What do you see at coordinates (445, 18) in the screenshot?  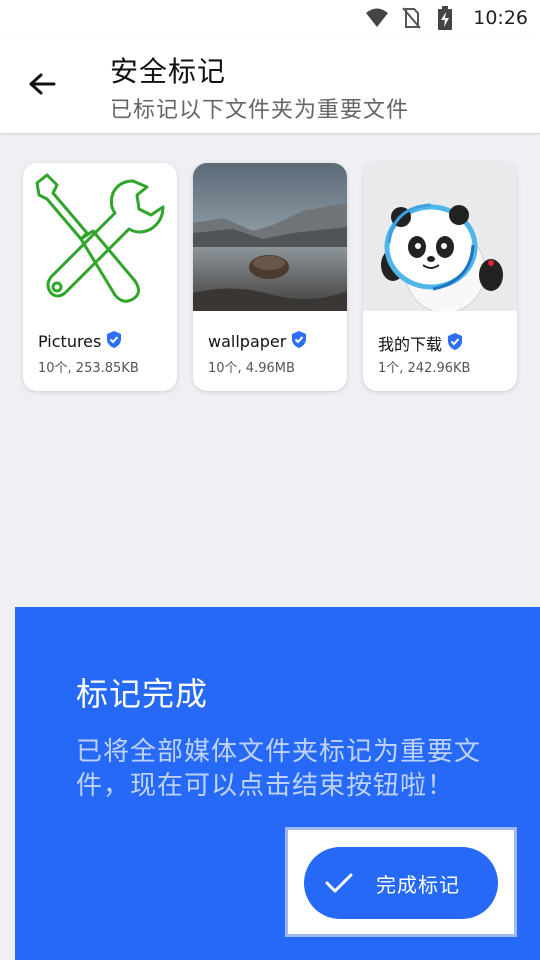 I see `battery-charging-icon` at bounding box center [445, 18].